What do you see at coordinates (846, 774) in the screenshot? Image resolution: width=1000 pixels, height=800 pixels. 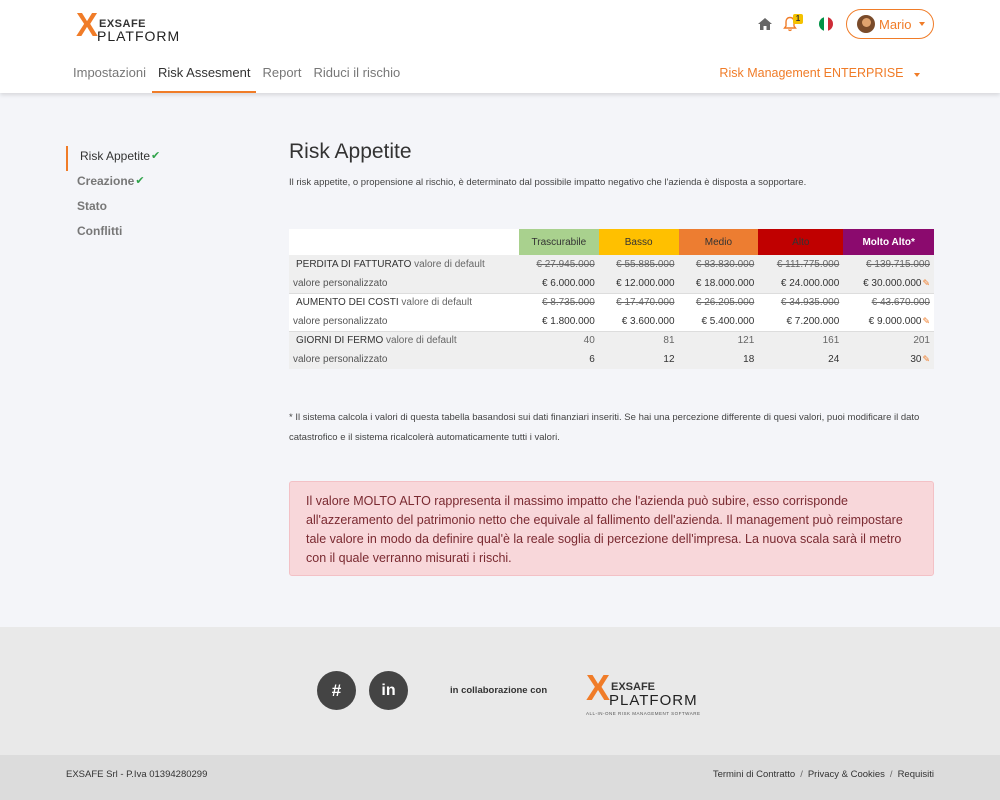 I see `footer-link-1: Privacy & Cookies` at bounding box center [846, 774].